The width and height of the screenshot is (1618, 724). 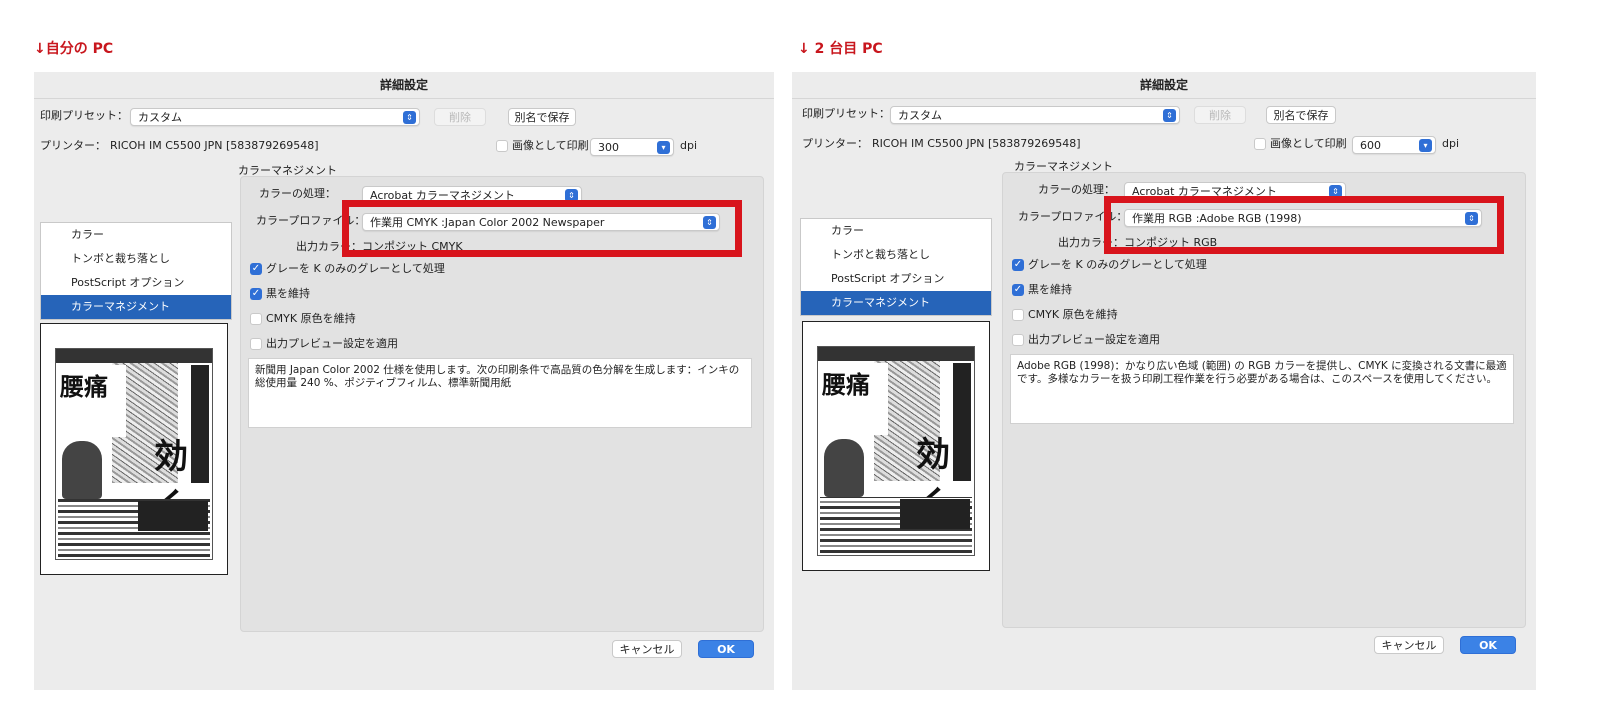 I want to click on dpi-value: 600, so click(x=1370, y=145).